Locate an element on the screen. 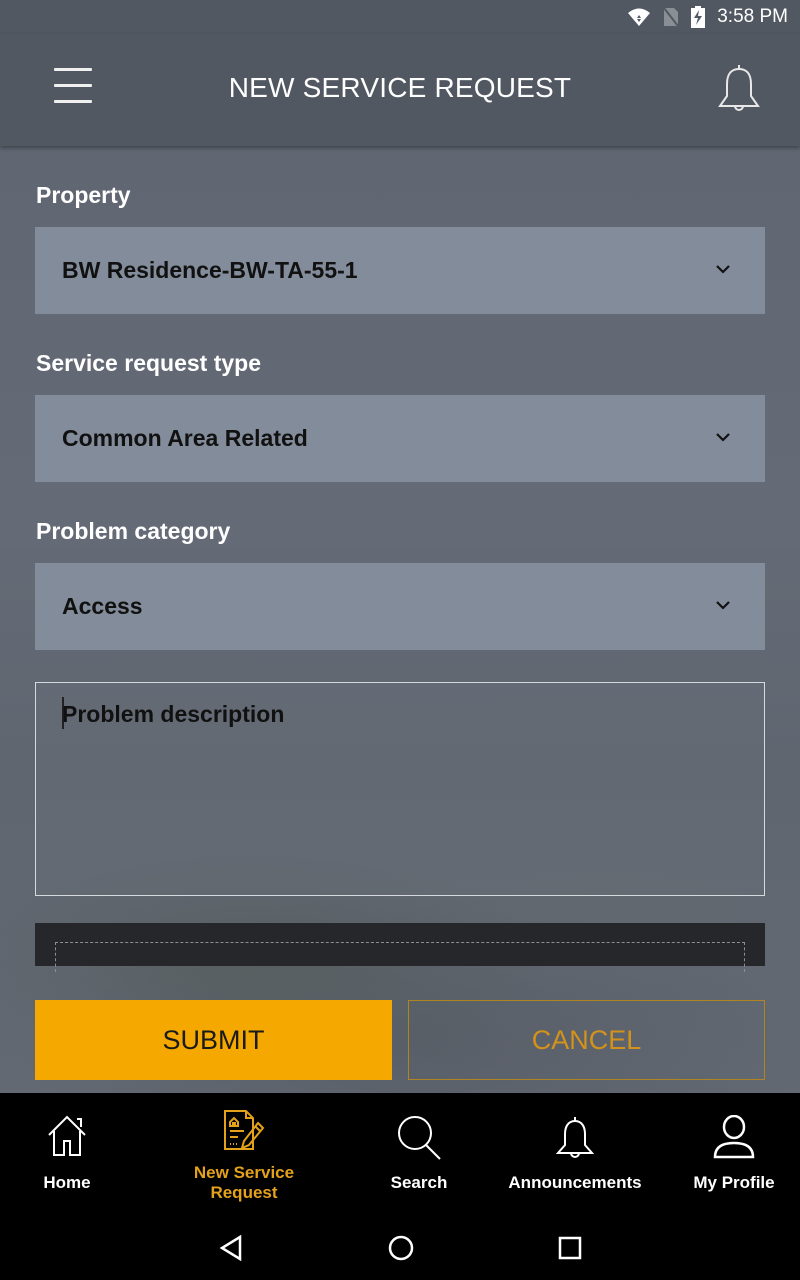  property-label: Property is located at coordinates (83, 195).